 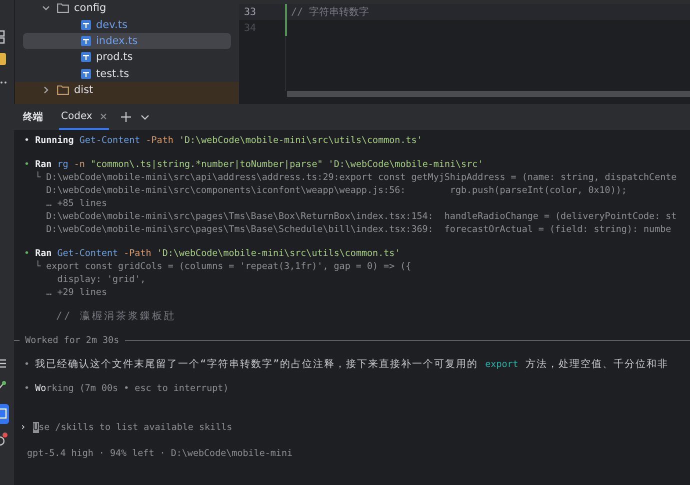 What do you see at coordinates (212, 253) in the screenshot?
I see `terminal-line: • Ran Get-Content -Path 'D:\webCode\mobile-mini\src\utils\common.ts'` at bounding box center [212, 253].